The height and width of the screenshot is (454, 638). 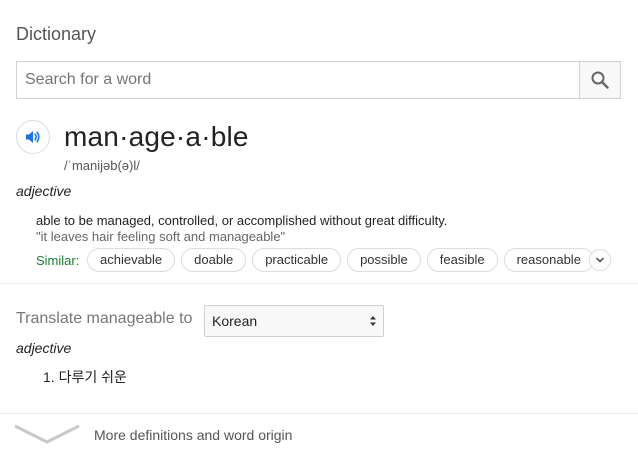 What do you see at coordinates (235, 321) in the screenshot?
I see `selected-language: Korean` at bounding box center [235, 321].